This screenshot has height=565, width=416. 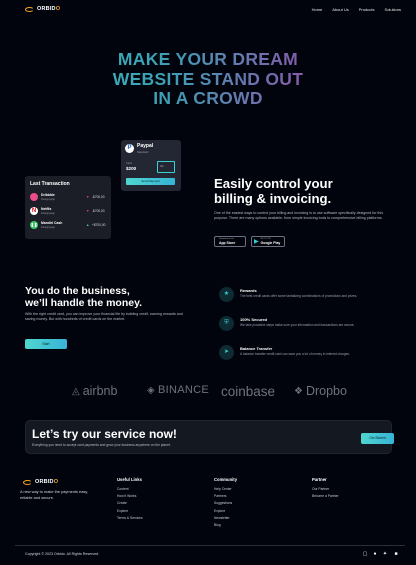 I want to click on transaction-name: Netflix, so click(x=46, y=209).